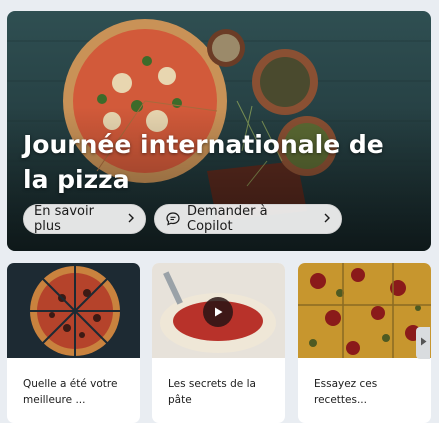  I want to click on play-icon, so click(218, 312).